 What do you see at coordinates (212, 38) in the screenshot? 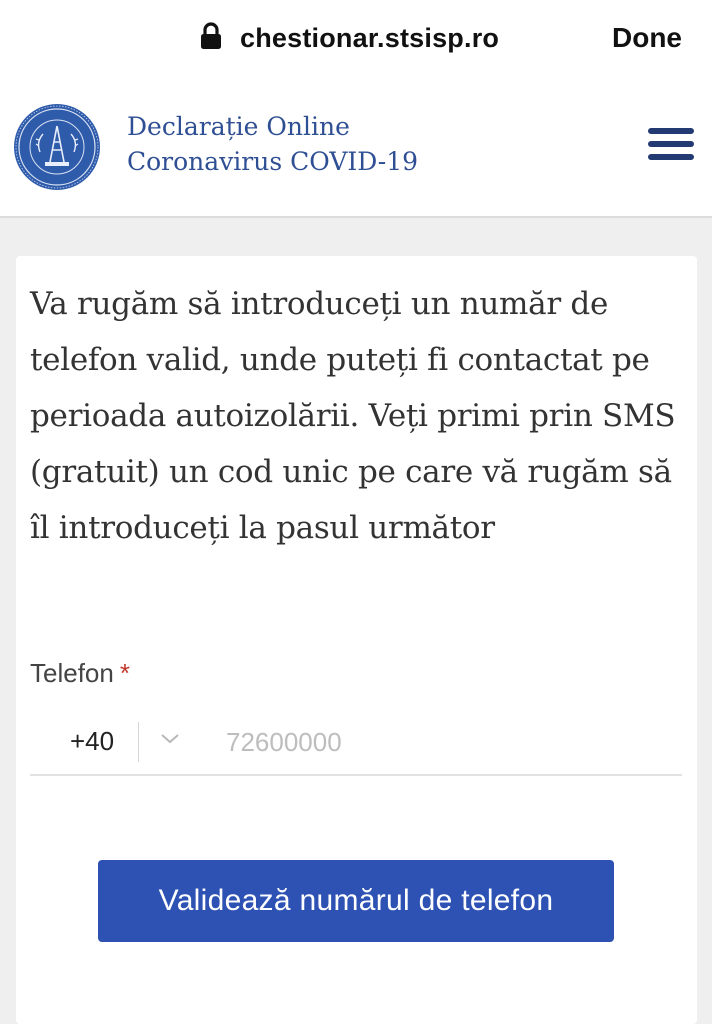
I see `lock-icon` at bounding box center [212, 38].